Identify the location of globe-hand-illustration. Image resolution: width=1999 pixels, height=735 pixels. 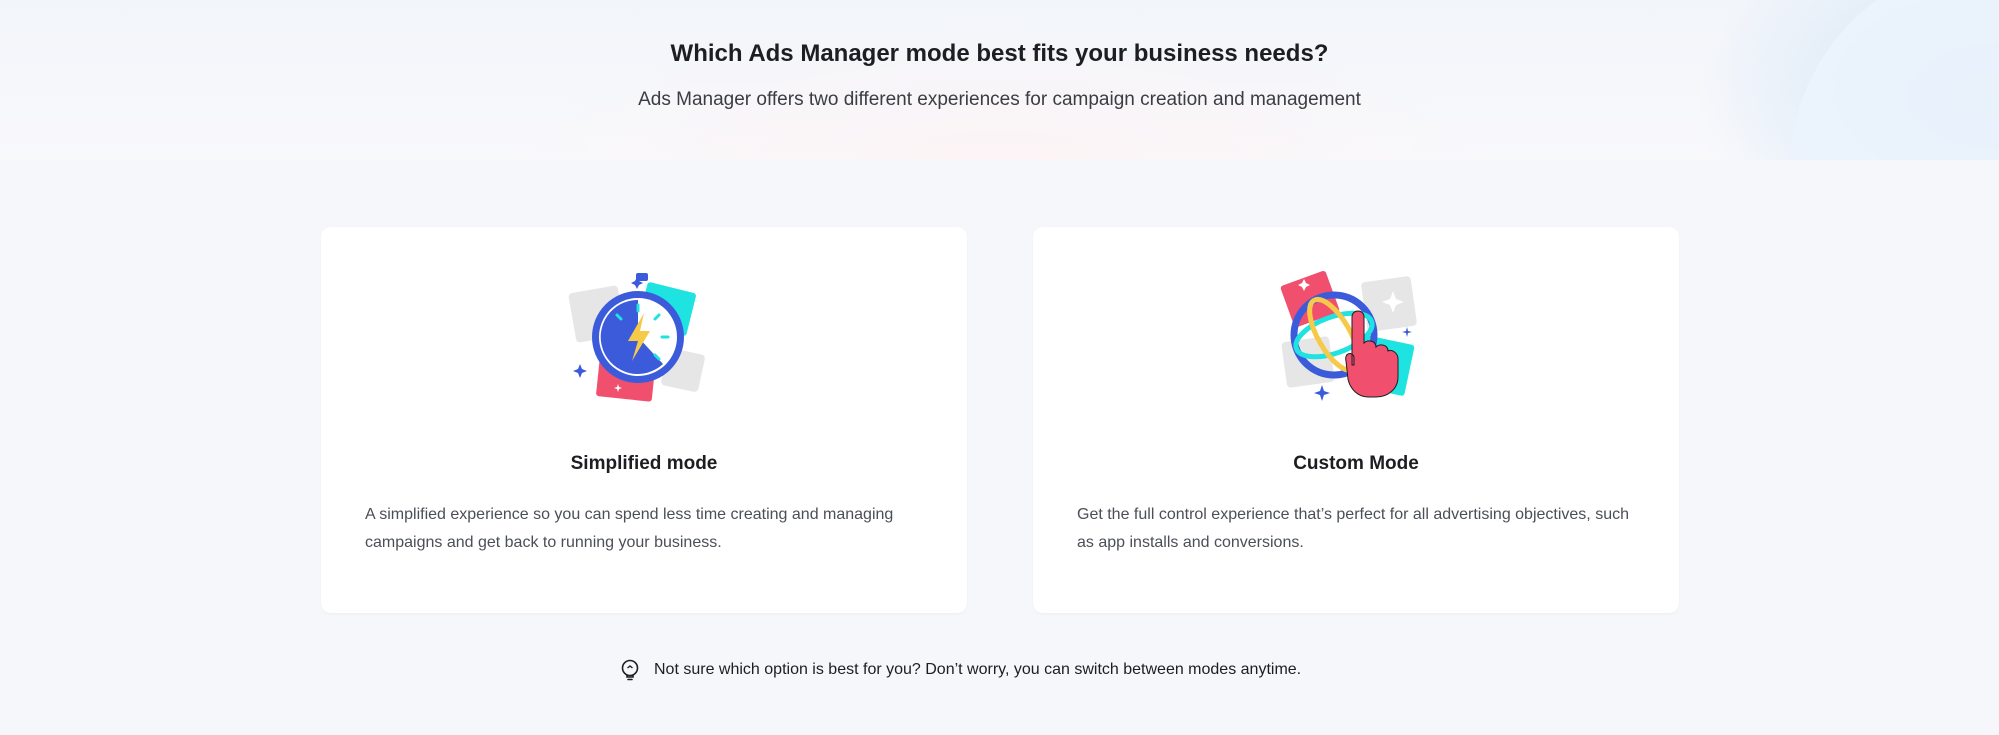
(1356, 339).